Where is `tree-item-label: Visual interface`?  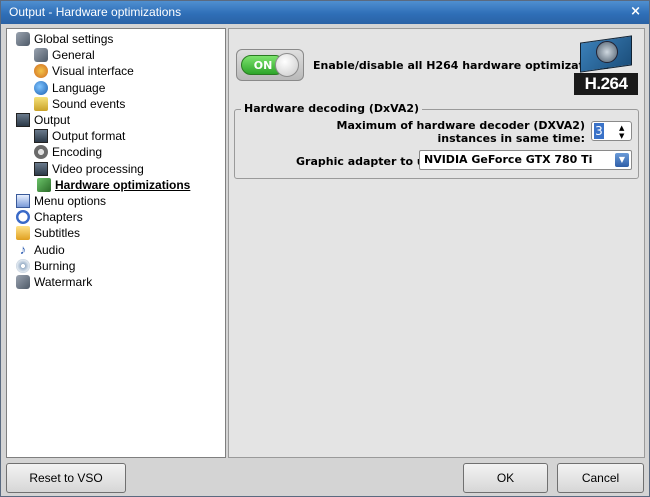
tree-item-label: Visual interface is located at coordinates (93, 71).